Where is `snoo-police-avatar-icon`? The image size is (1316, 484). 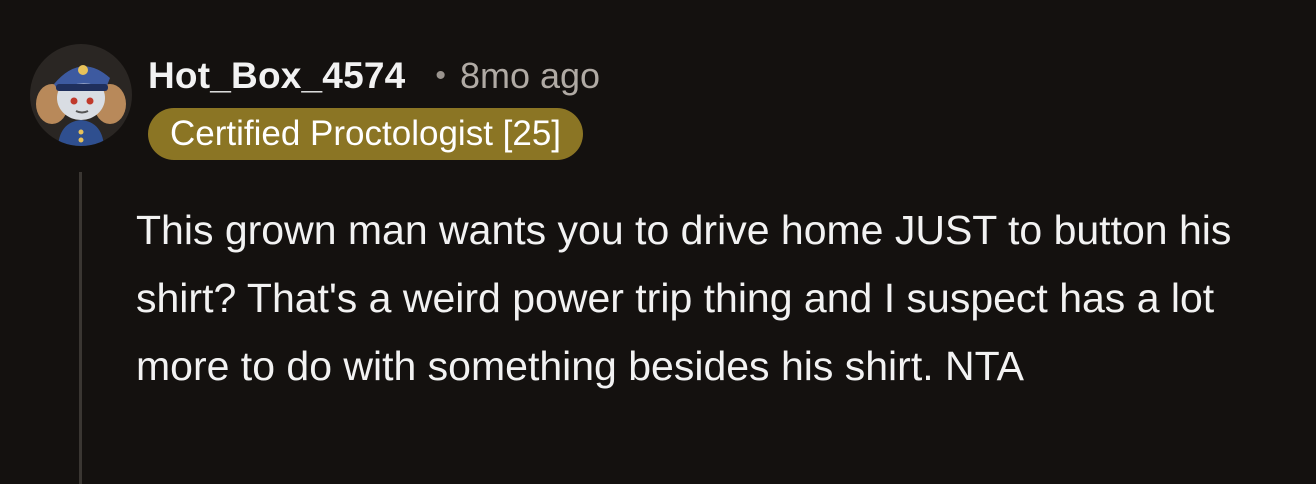 snoo-police-avatar-icon is located at coordinates (81, 105).